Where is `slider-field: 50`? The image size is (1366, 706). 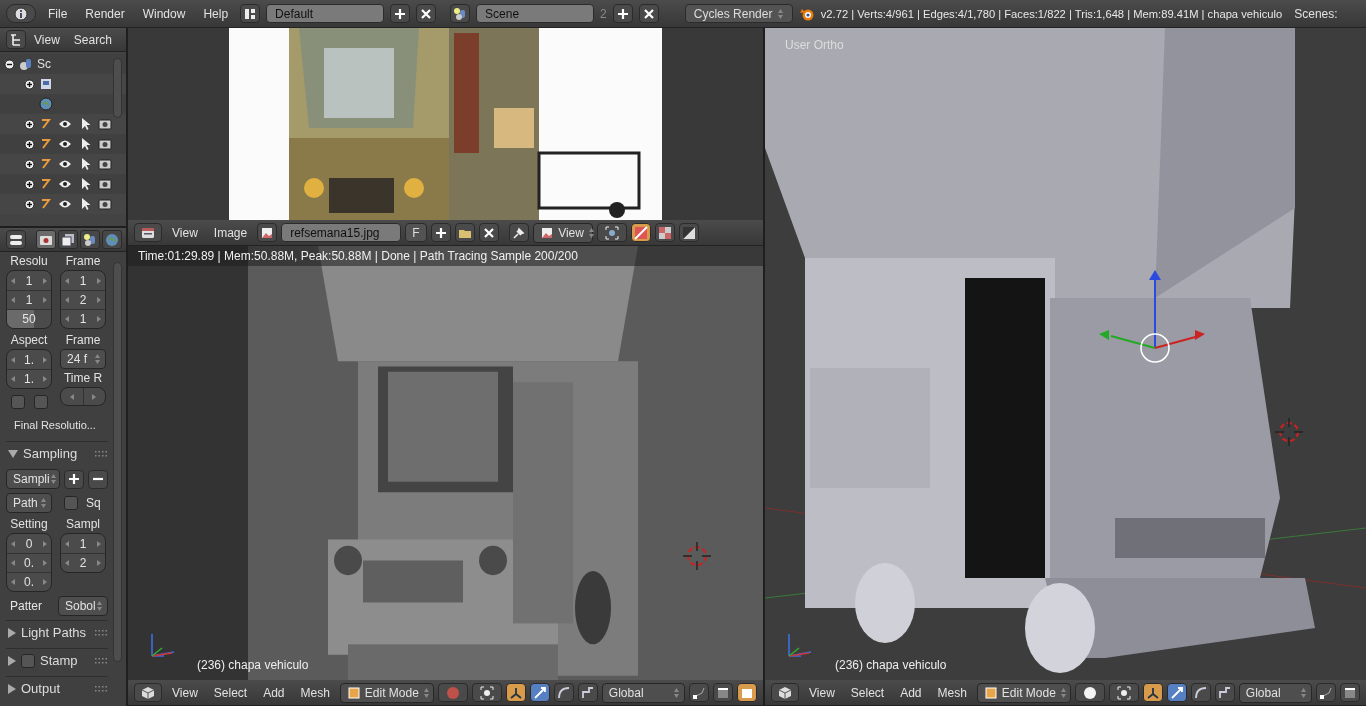
slider-field: 50 is located at coordinates (29, 318).